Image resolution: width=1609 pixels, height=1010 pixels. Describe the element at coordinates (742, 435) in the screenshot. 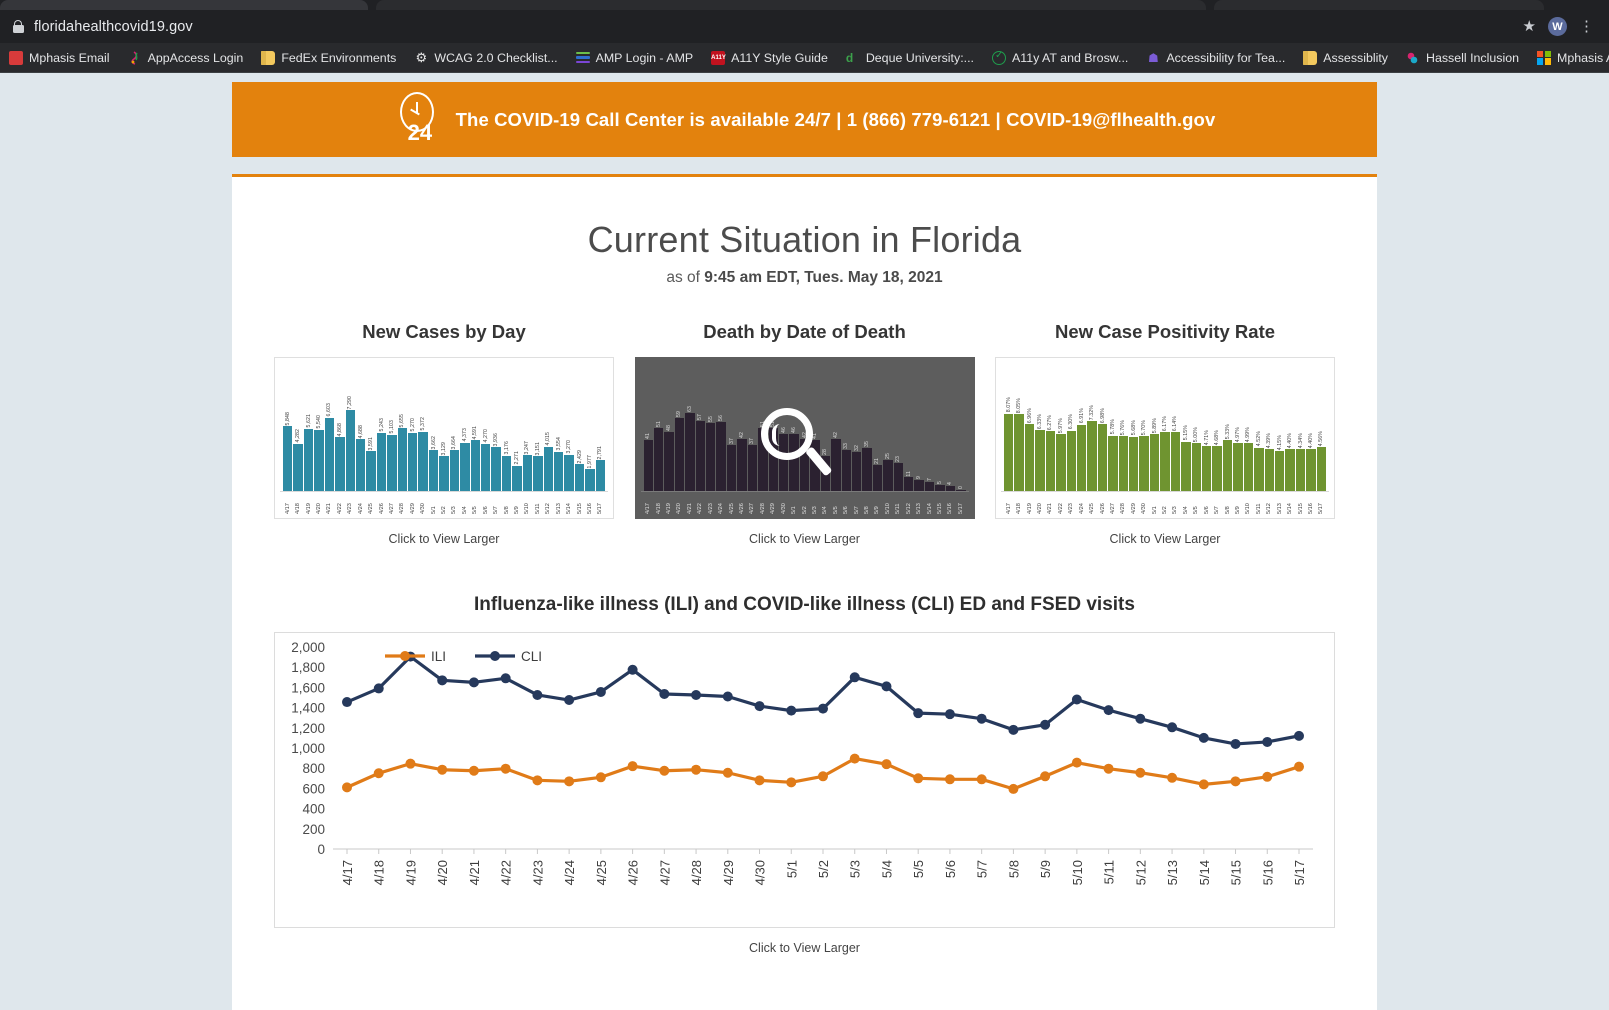

I see `bar-value-label: 42` at that location.